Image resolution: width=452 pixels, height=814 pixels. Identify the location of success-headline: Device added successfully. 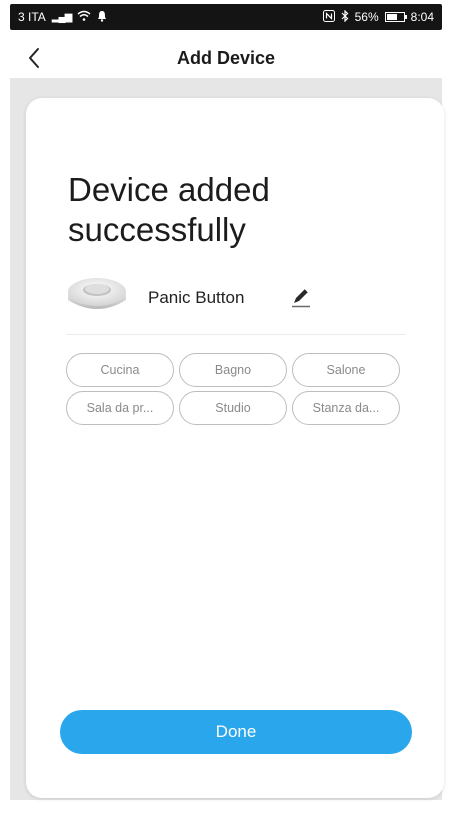
(169, 209).